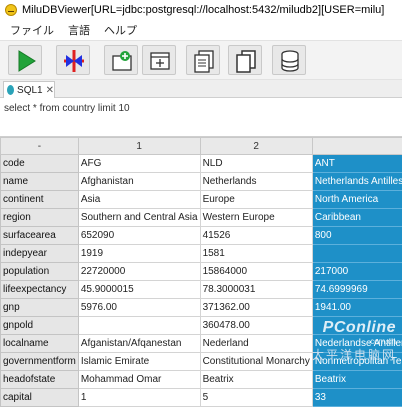  I want to click on table-row: gnpold 360478.00, so click(201, 326).